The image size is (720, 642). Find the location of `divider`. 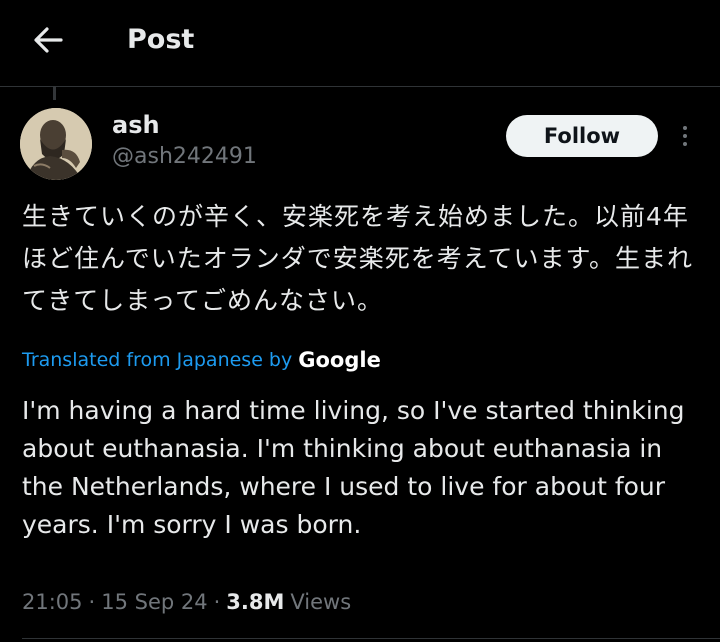

divider is located at coordinates (371, 638).